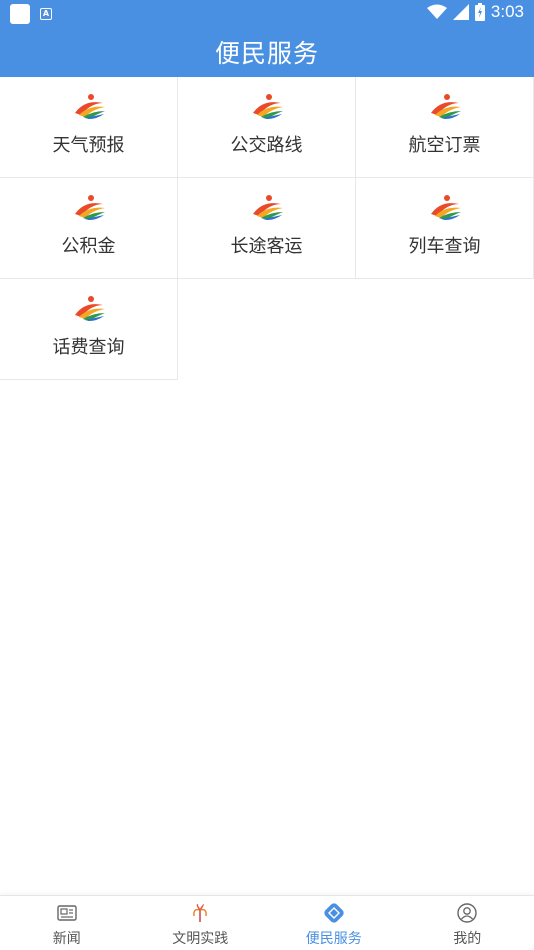  I want to click on service-item-train: 列车查询, so click(445, 228).